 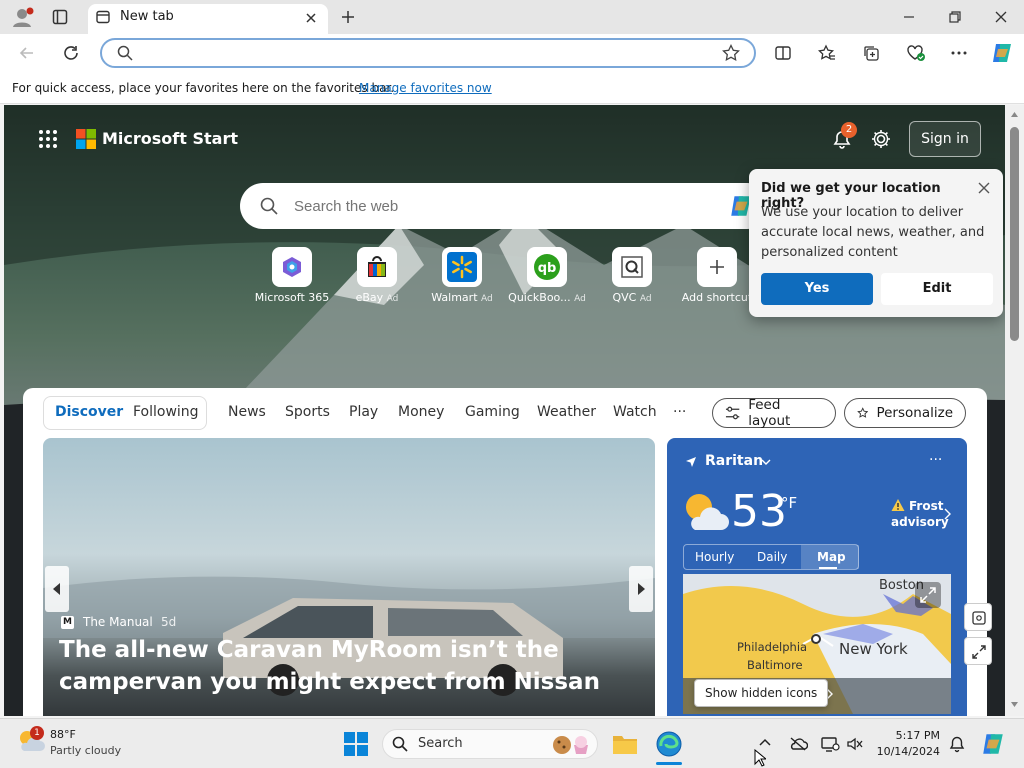 What do you see at coordinates (935, 460) in the screenshot?
I see `weather-more-button: ···` at bounding box center [935, 460].